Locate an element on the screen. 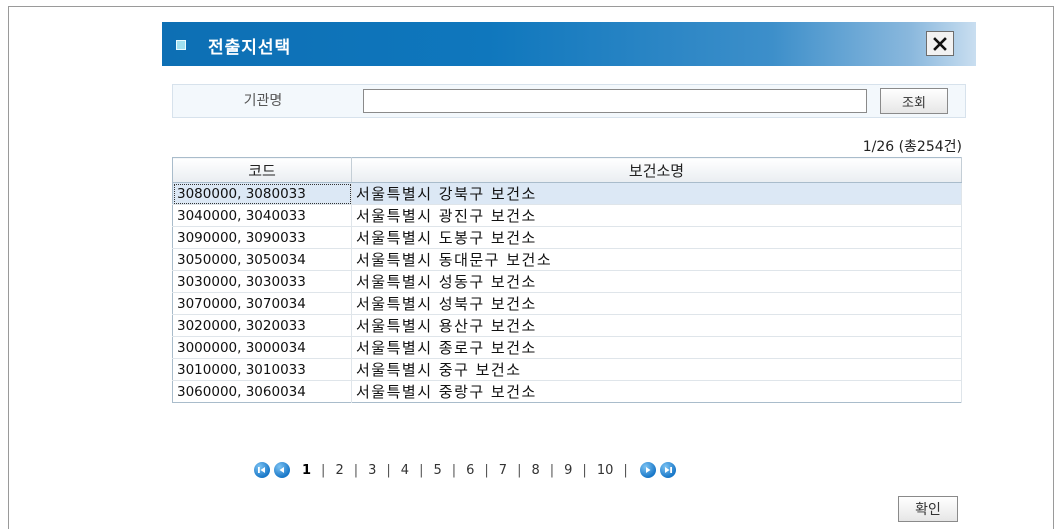 This screenshot has height=529, width=1064. table-row: 3080000, 3080033 서울특별시 강북구 보건소 is located at coordinates (567, 193).